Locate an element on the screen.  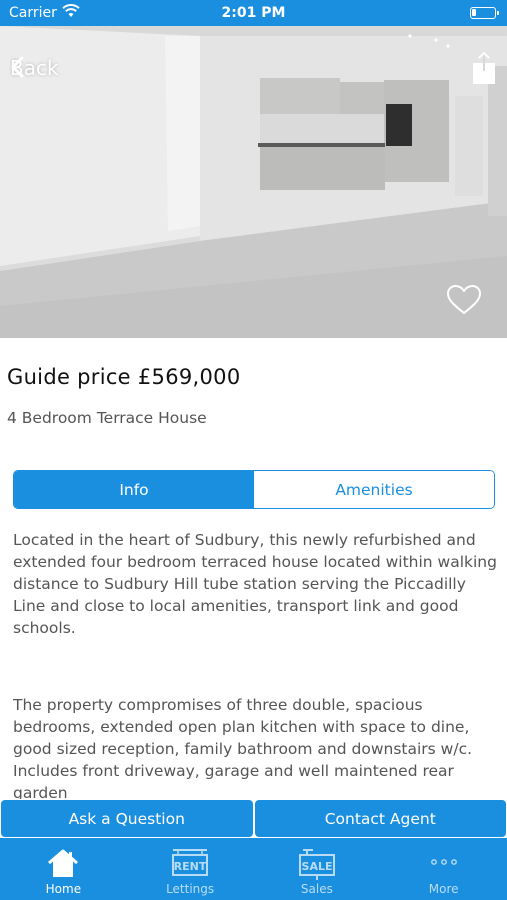
more-dots-icon is located at coordinates (443, 862).